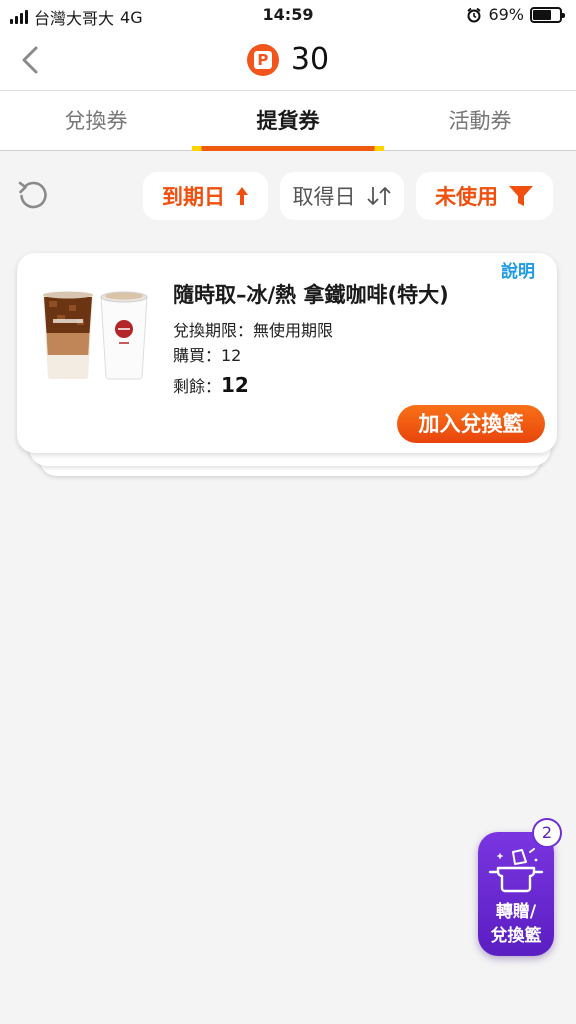 This screenshot has width=576, height=1024. I want to click on sort-expiry-label: 到期日, so click(193, 197).